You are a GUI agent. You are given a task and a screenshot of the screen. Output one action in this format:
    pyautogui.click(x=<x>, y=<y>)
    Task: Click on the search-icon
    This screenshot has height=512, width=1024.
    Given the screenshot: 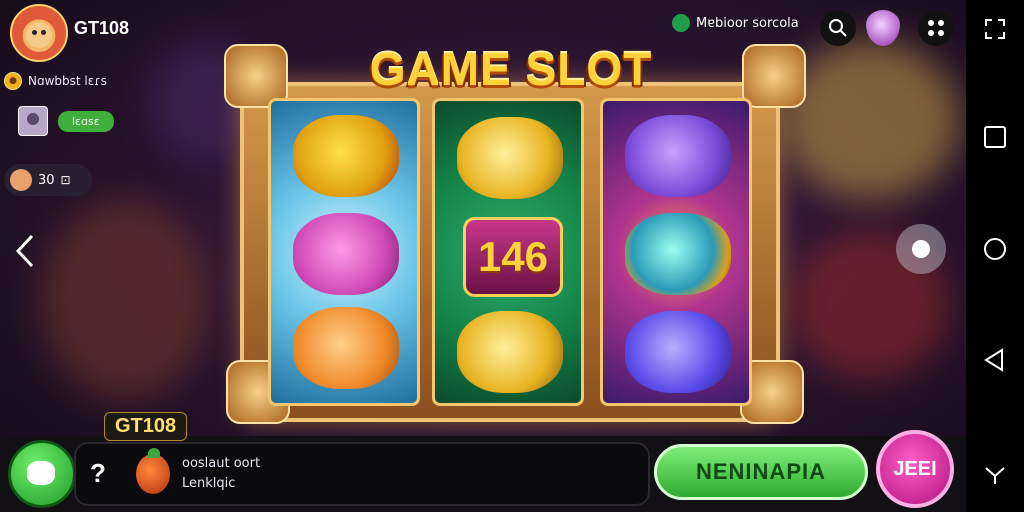 What is the action you would take?
    pyautogui.click(x=838, y=28)
    